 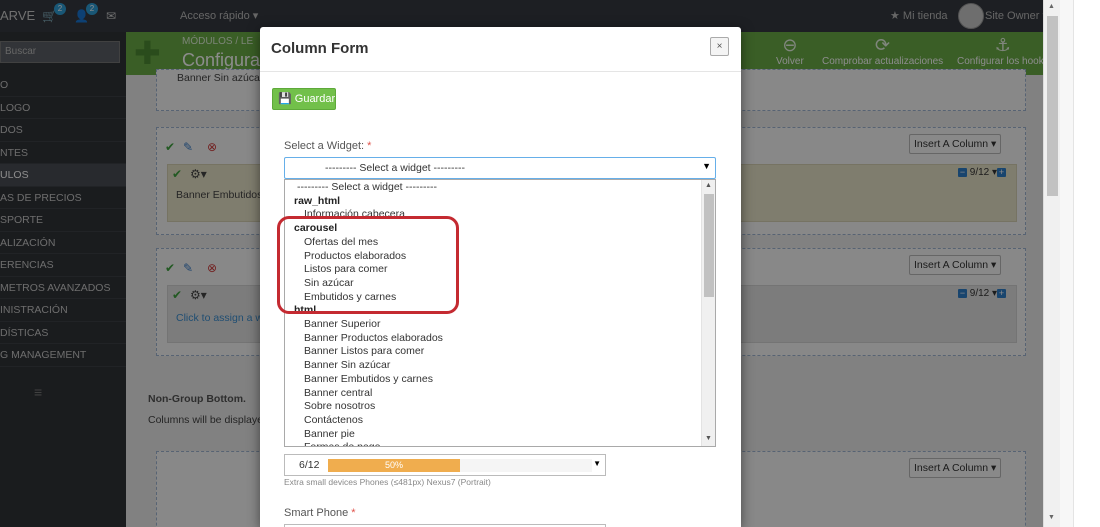 I want to click on dropdown-option: Banner central, so click(x=494, y=394).